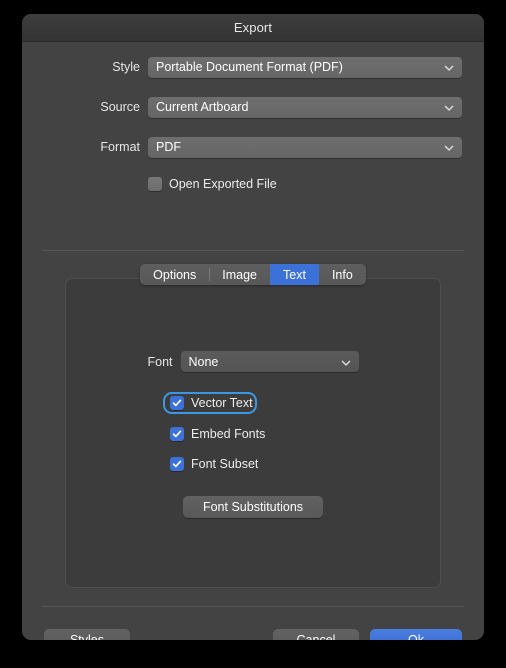  Describe the element at coordinates (223, 184) in the screenshot. I see `open-exported-file-label: Open Exported File` at that location.